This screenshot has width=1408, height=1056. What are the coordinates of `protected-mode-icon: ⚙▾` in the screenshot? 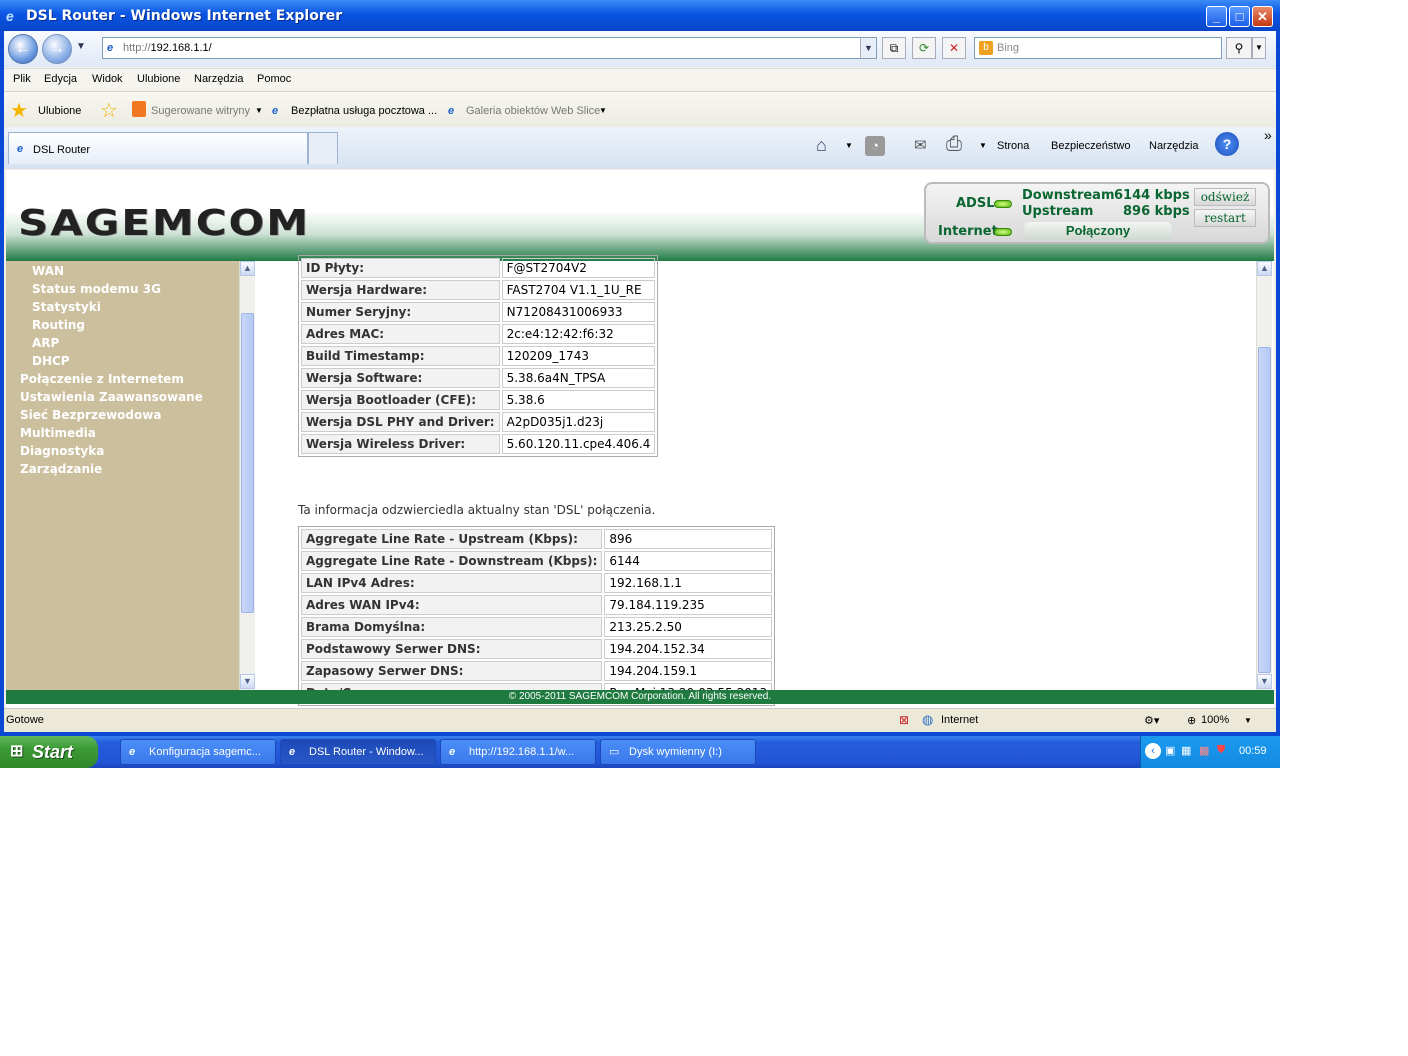 It's located at (1151, 720).